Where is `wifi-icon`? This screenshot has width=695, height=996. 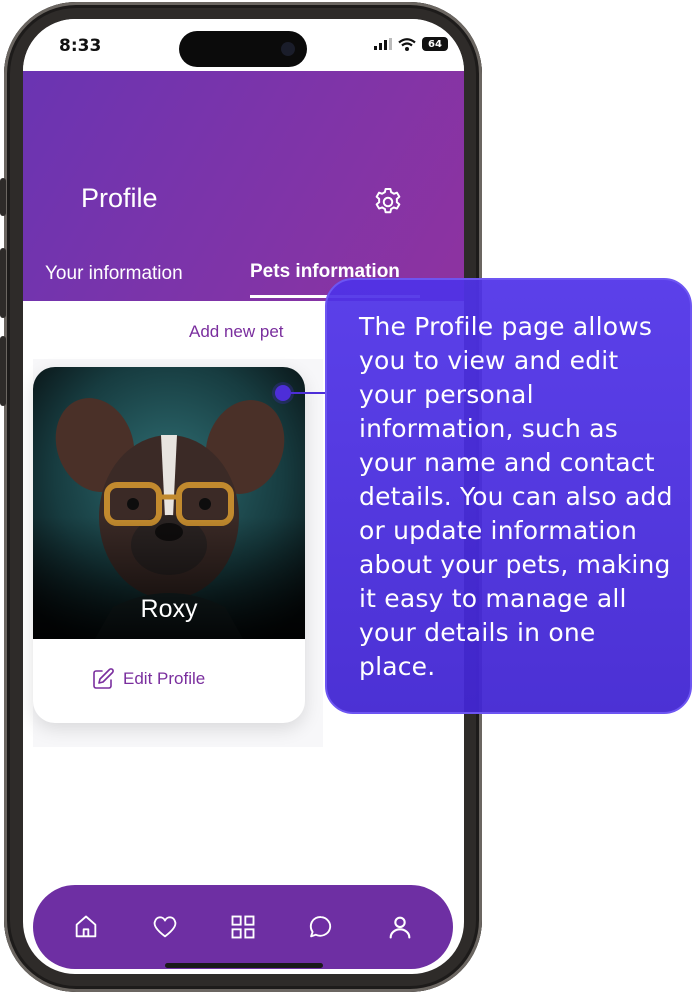 wifi-icon is located at coordinates (407, 44).